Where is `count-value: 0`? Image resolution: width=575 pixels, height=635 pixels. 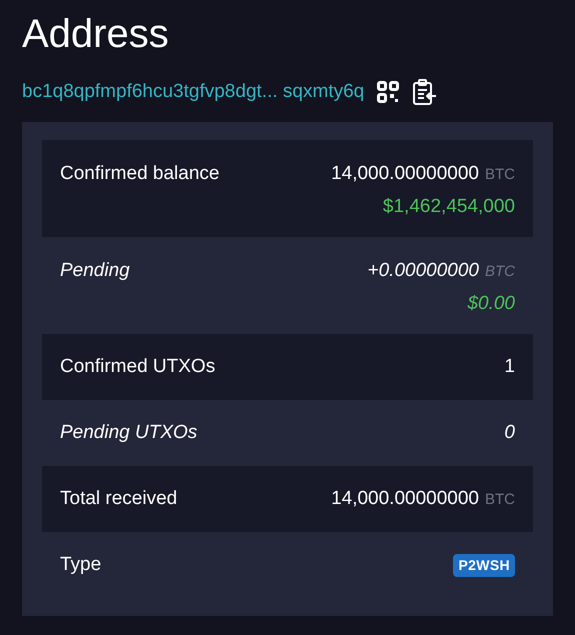
count-value: 0 is located at coordinates (509, 432).